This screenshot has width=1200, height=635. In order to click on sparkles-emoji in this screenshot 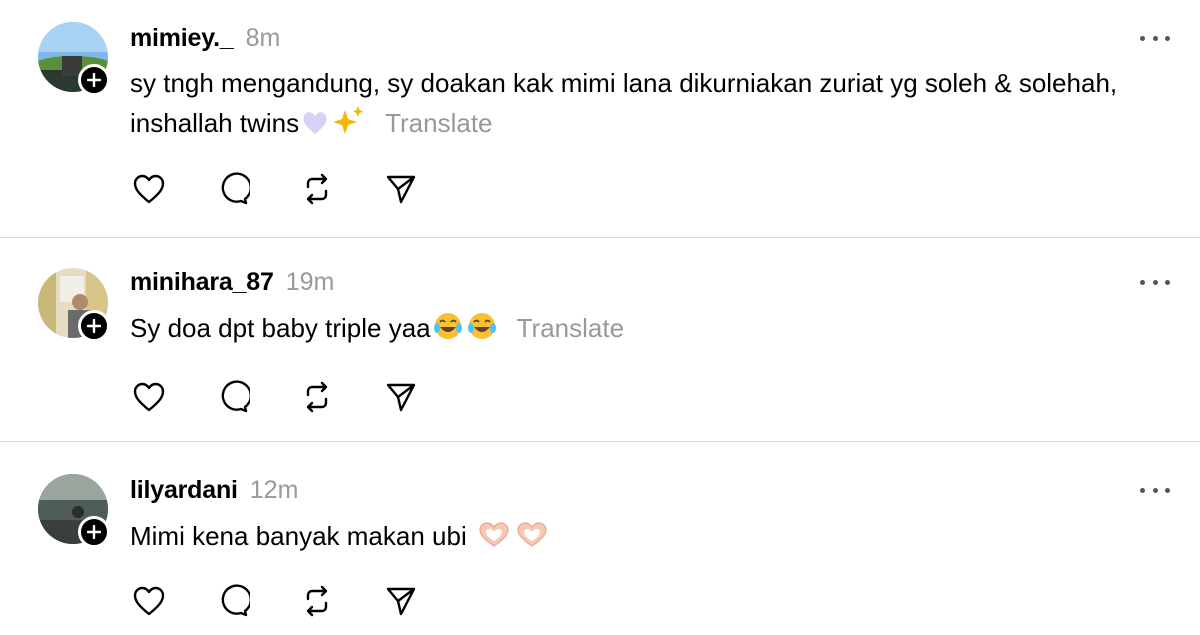, I will do `click(349, 126)`.